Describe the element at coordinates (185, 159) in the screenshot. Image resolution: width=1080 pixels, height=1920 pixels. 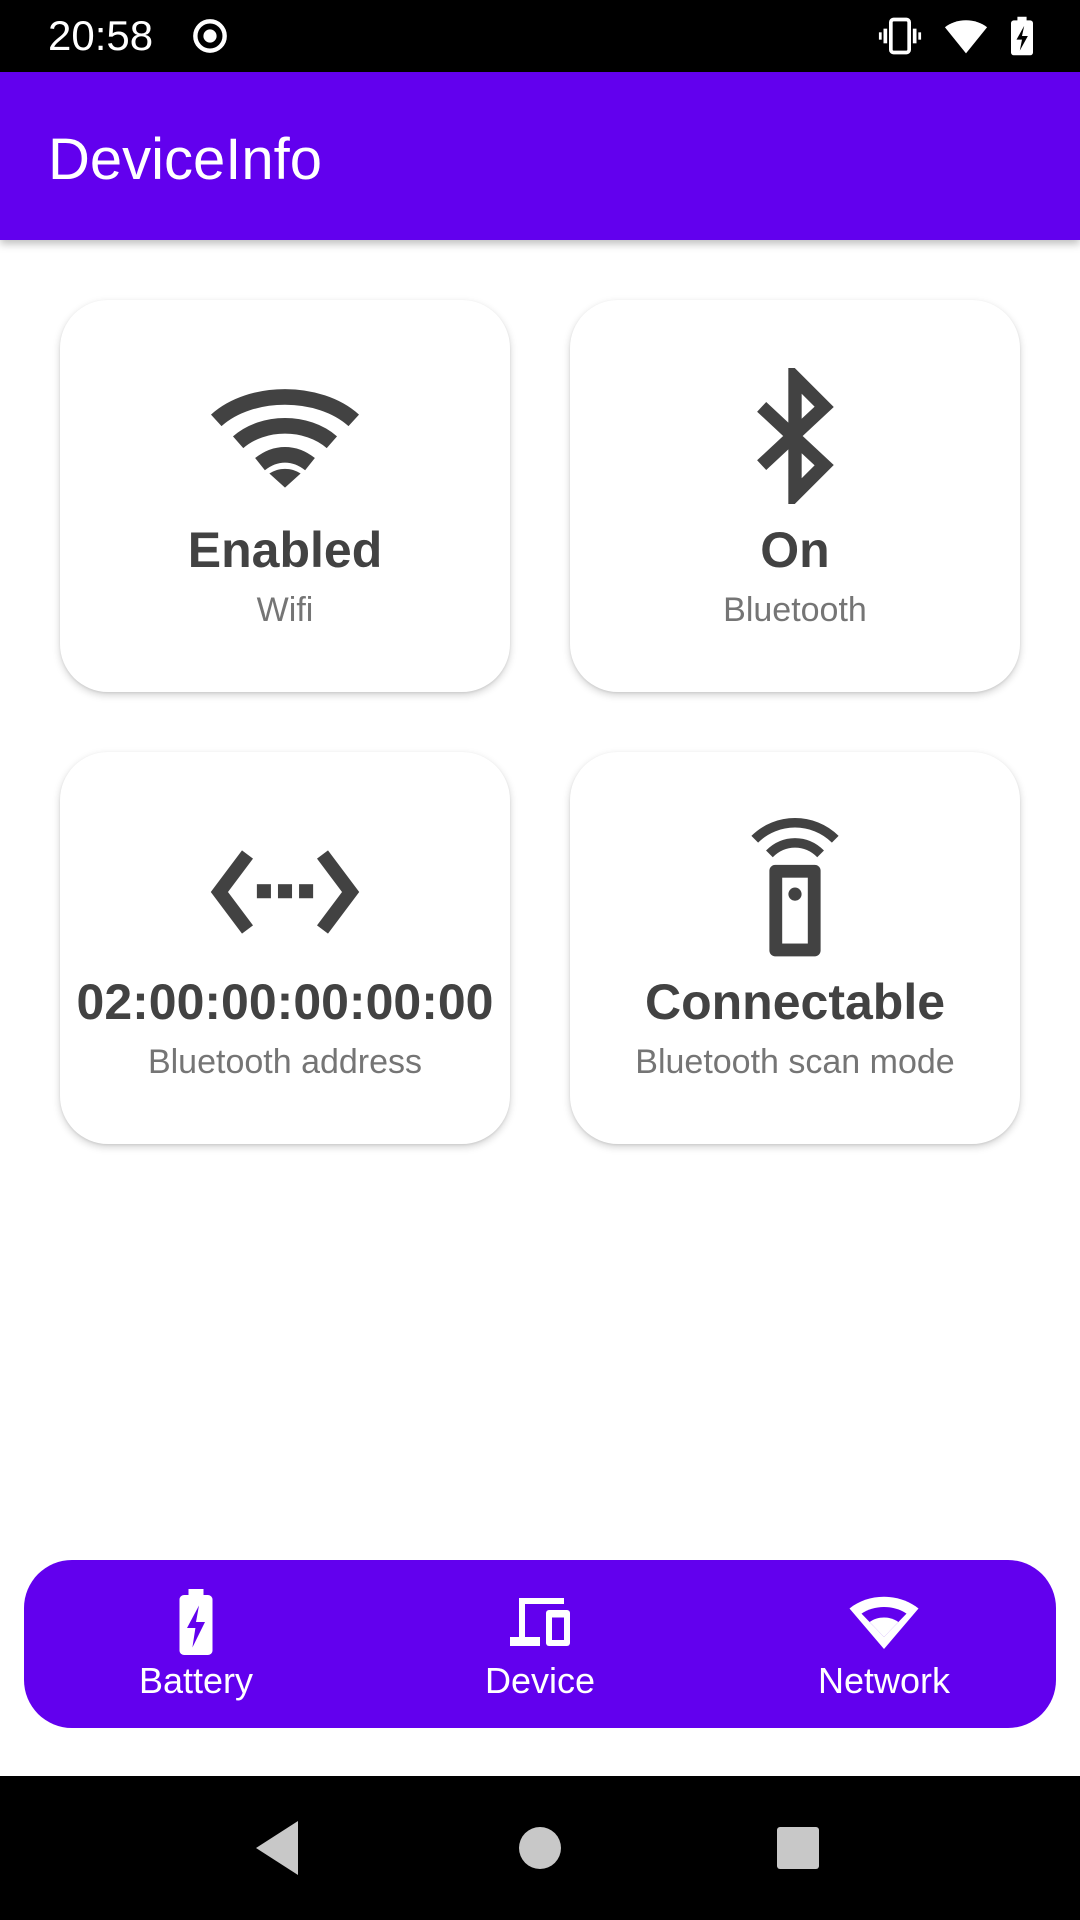
I see `app-title: DeviceInfo` at that location.